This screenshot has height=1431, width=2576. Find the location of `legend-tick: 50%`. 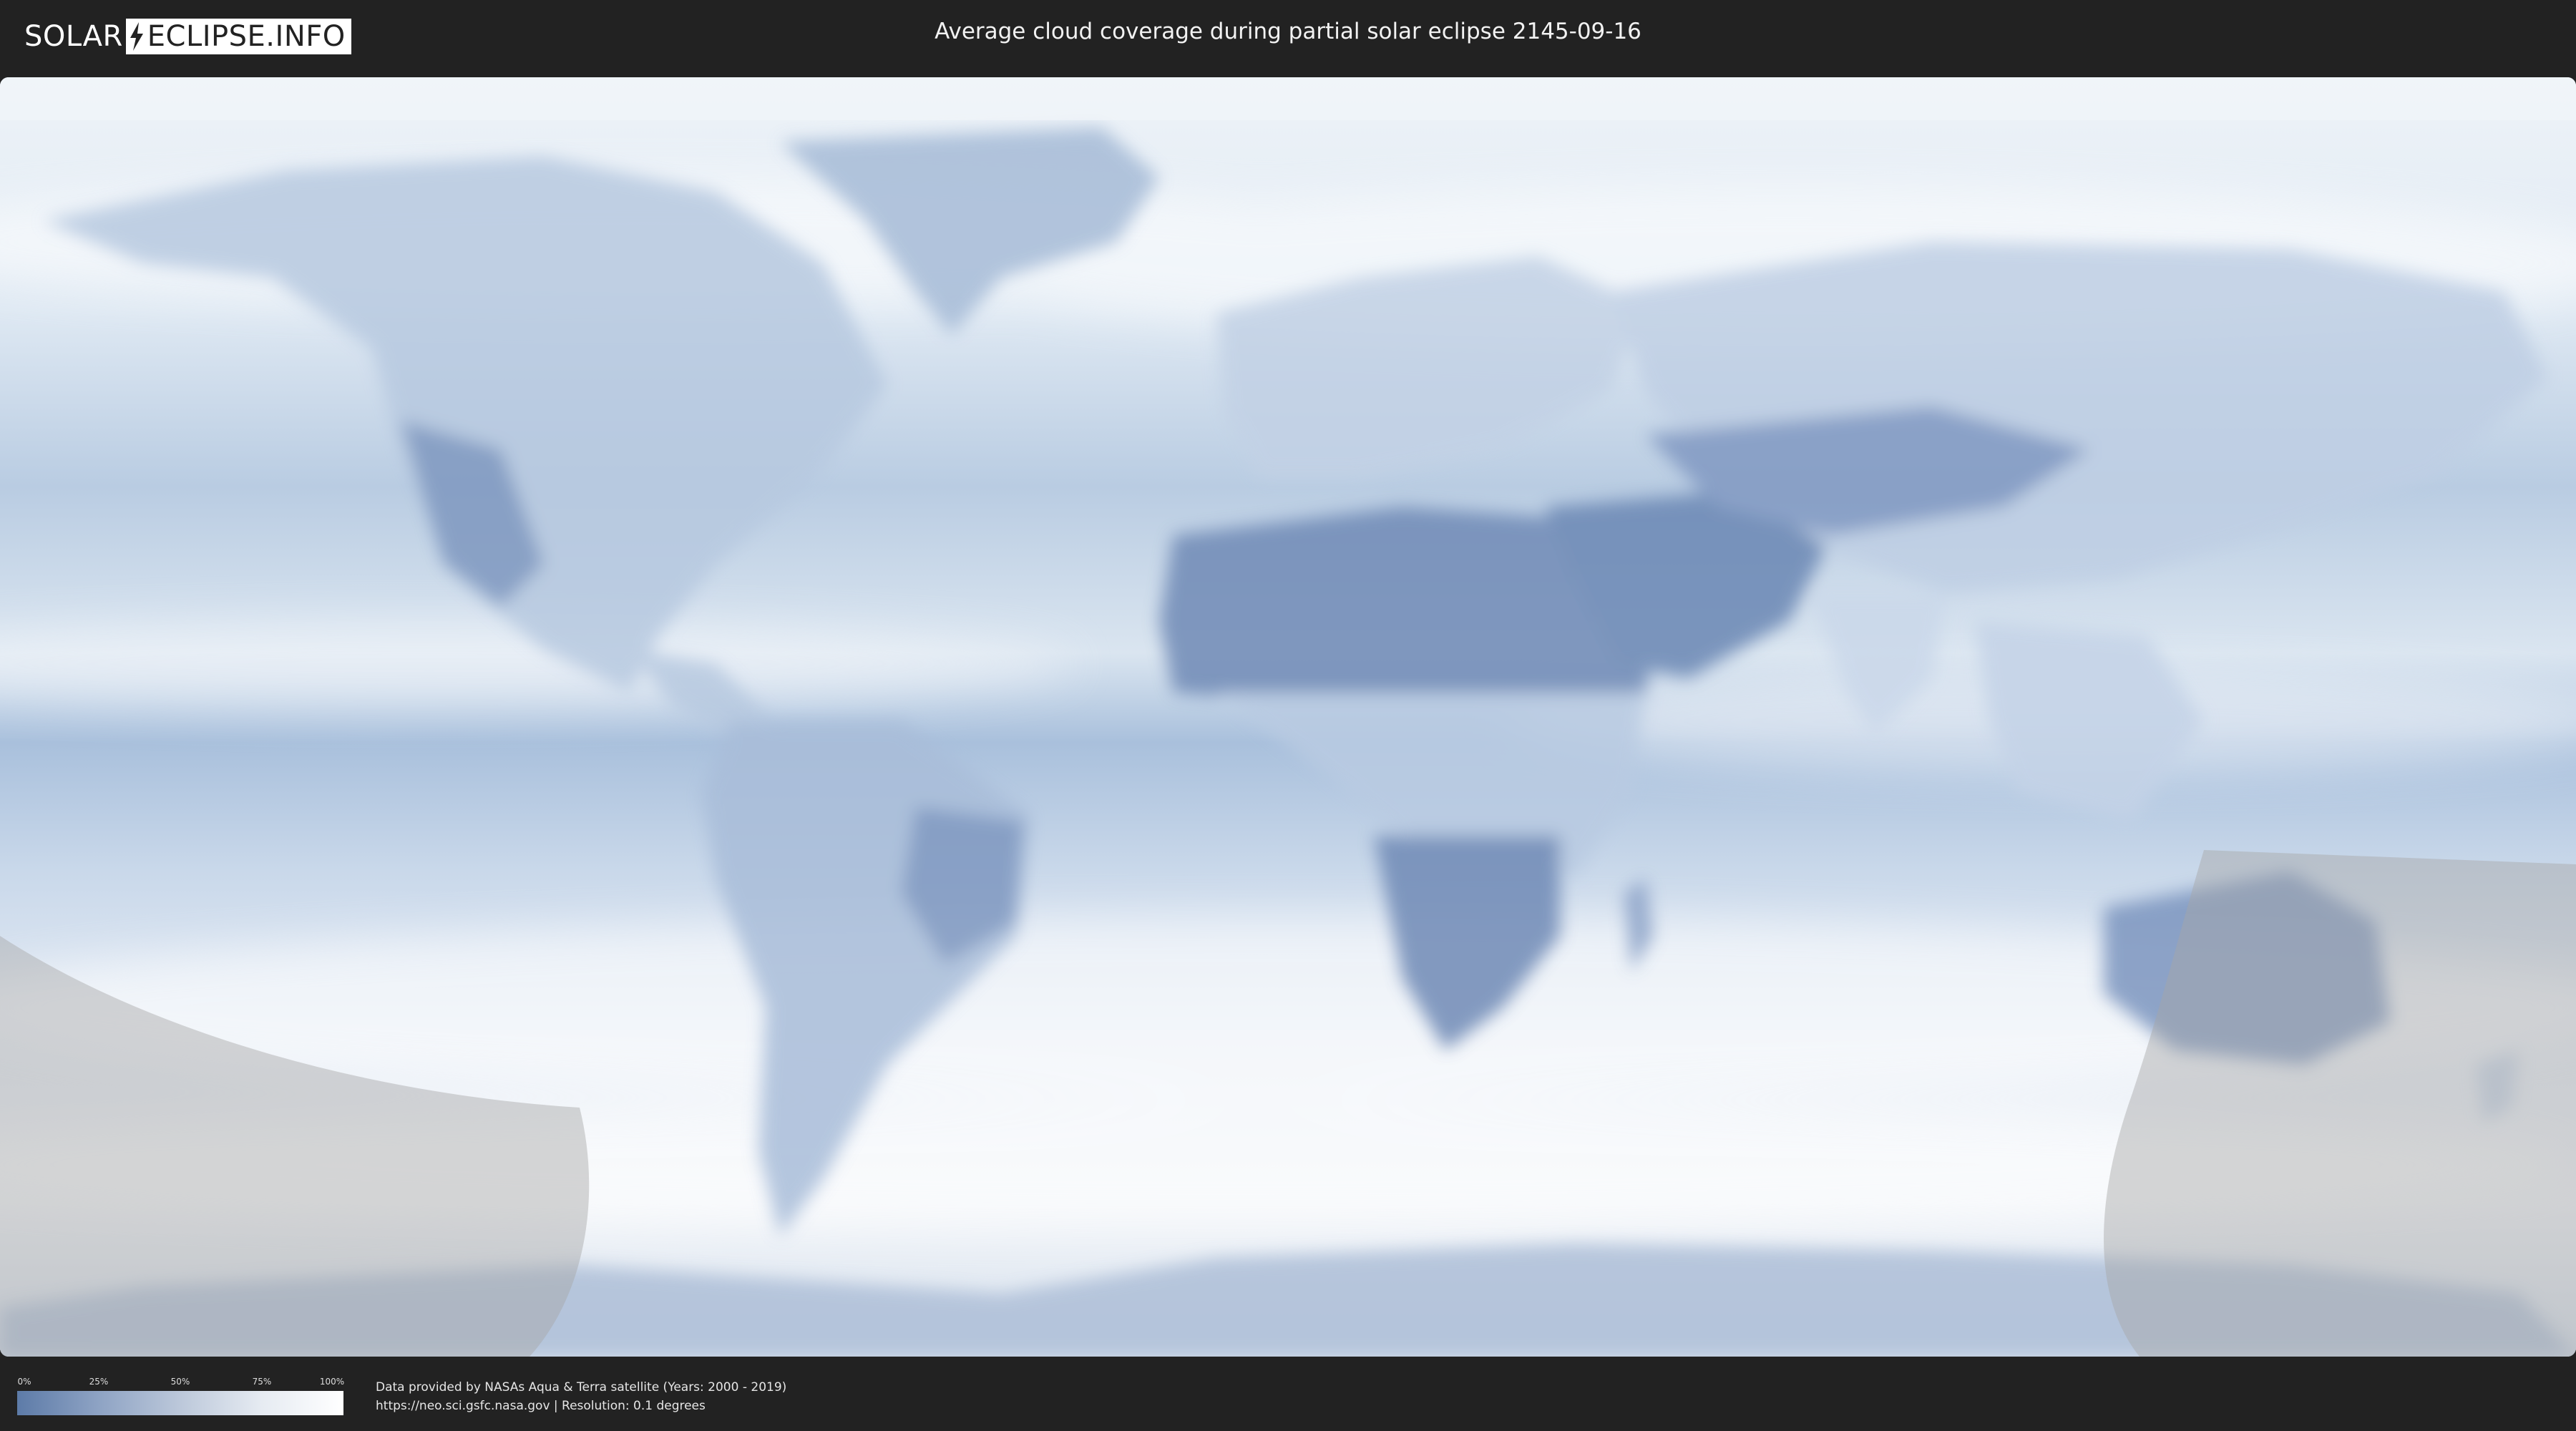

legend-tick: 50% is located at coordinates (180, 1382).